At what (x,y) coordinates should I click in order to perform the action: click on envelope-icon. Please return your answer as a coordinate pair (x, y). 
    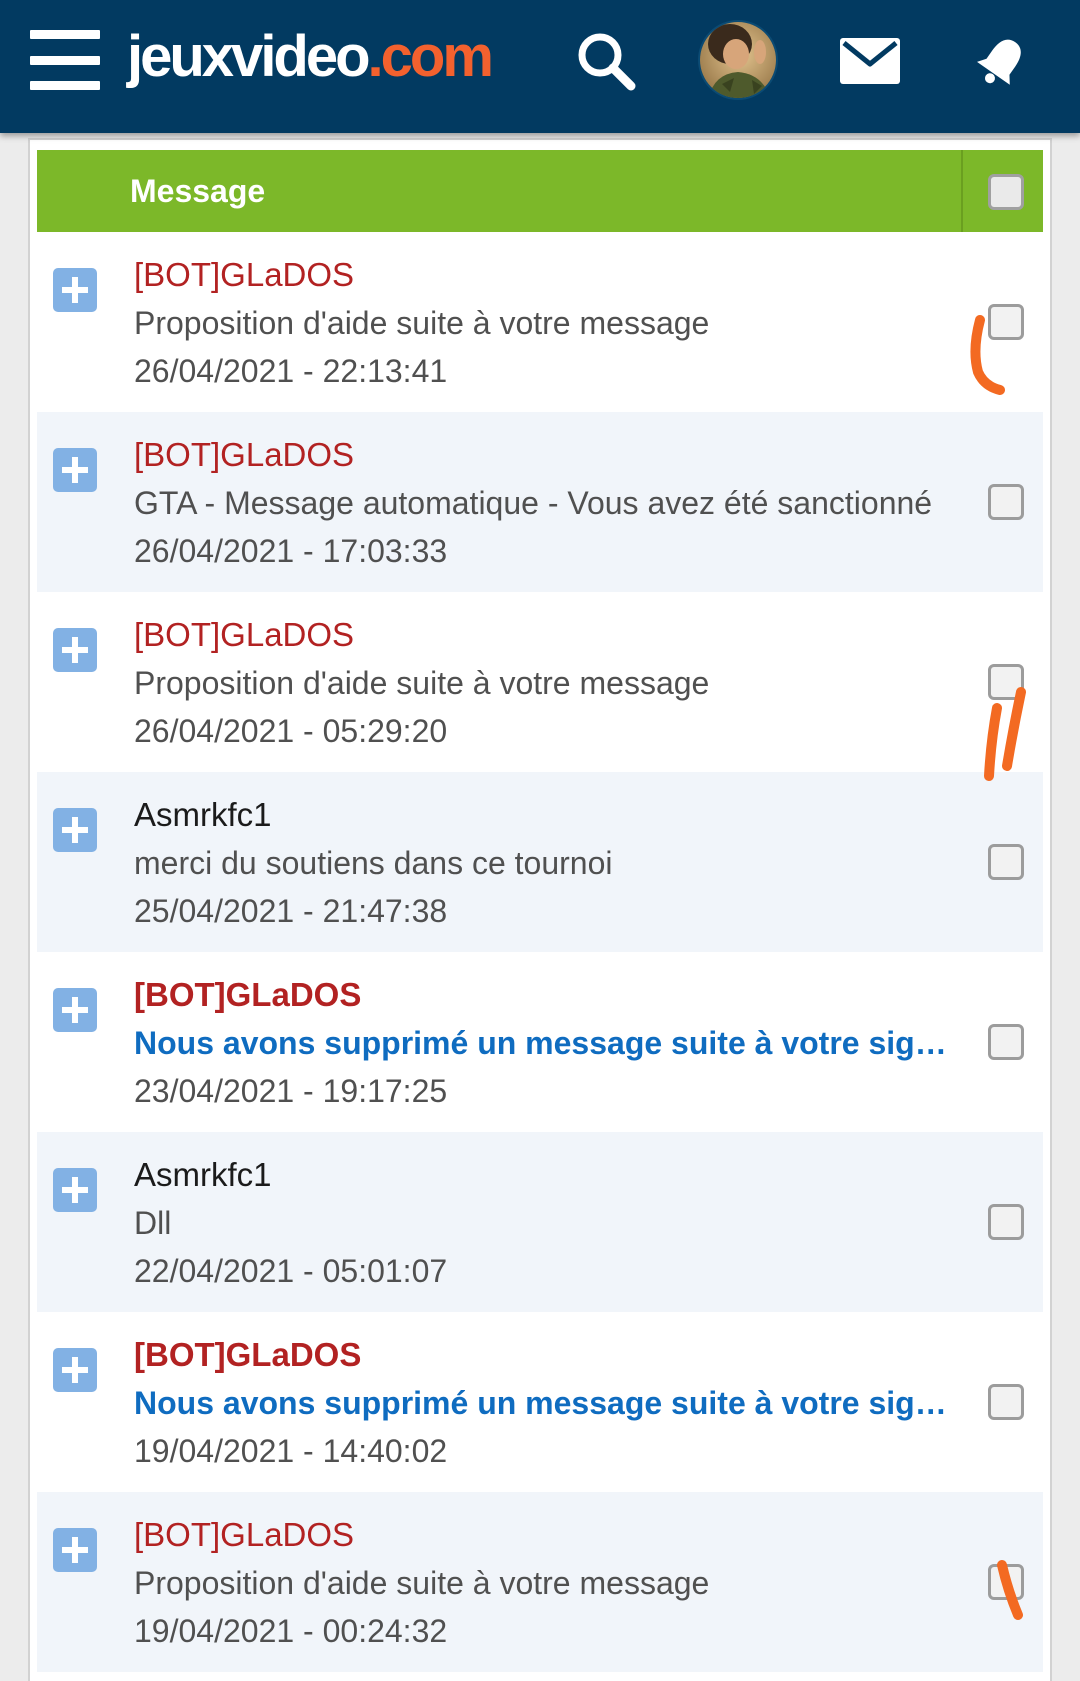
    Looking at the image, I should click on (870, 61).